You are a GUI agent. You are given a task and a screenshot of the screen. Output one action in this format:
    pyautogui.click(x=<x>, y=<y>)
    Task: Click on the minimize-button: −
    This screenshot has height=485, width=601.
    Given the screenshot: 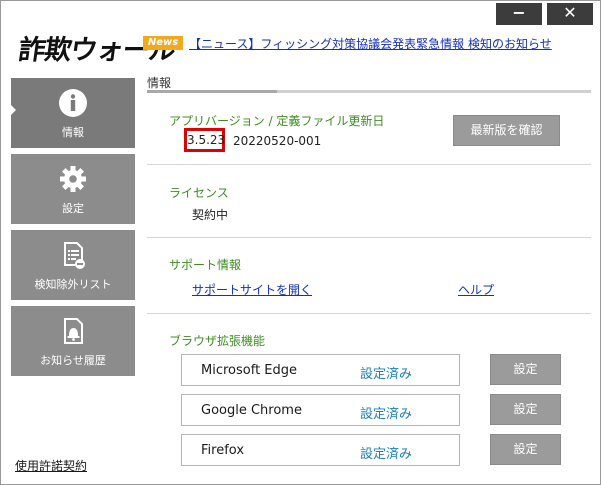 What is the action you would take?
    pyautogui.click(x=519, y=14)
    